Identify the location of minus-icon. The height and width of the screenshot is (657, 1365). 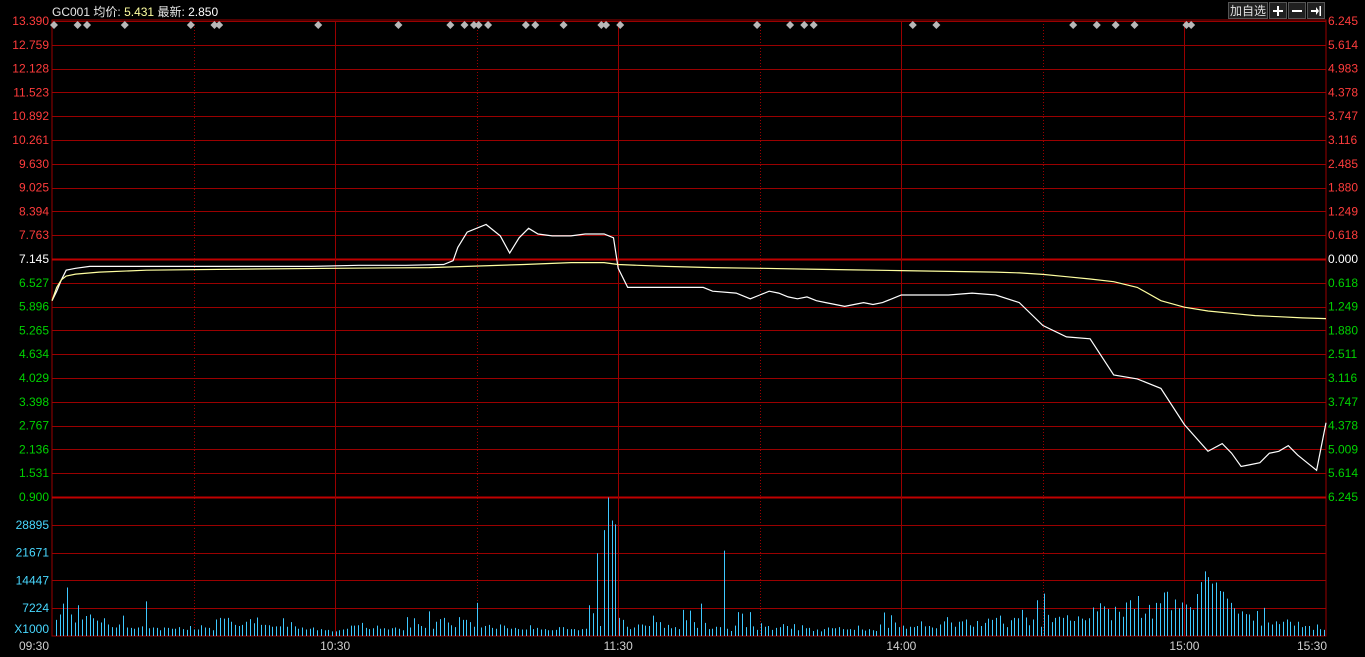
(1297, 11).